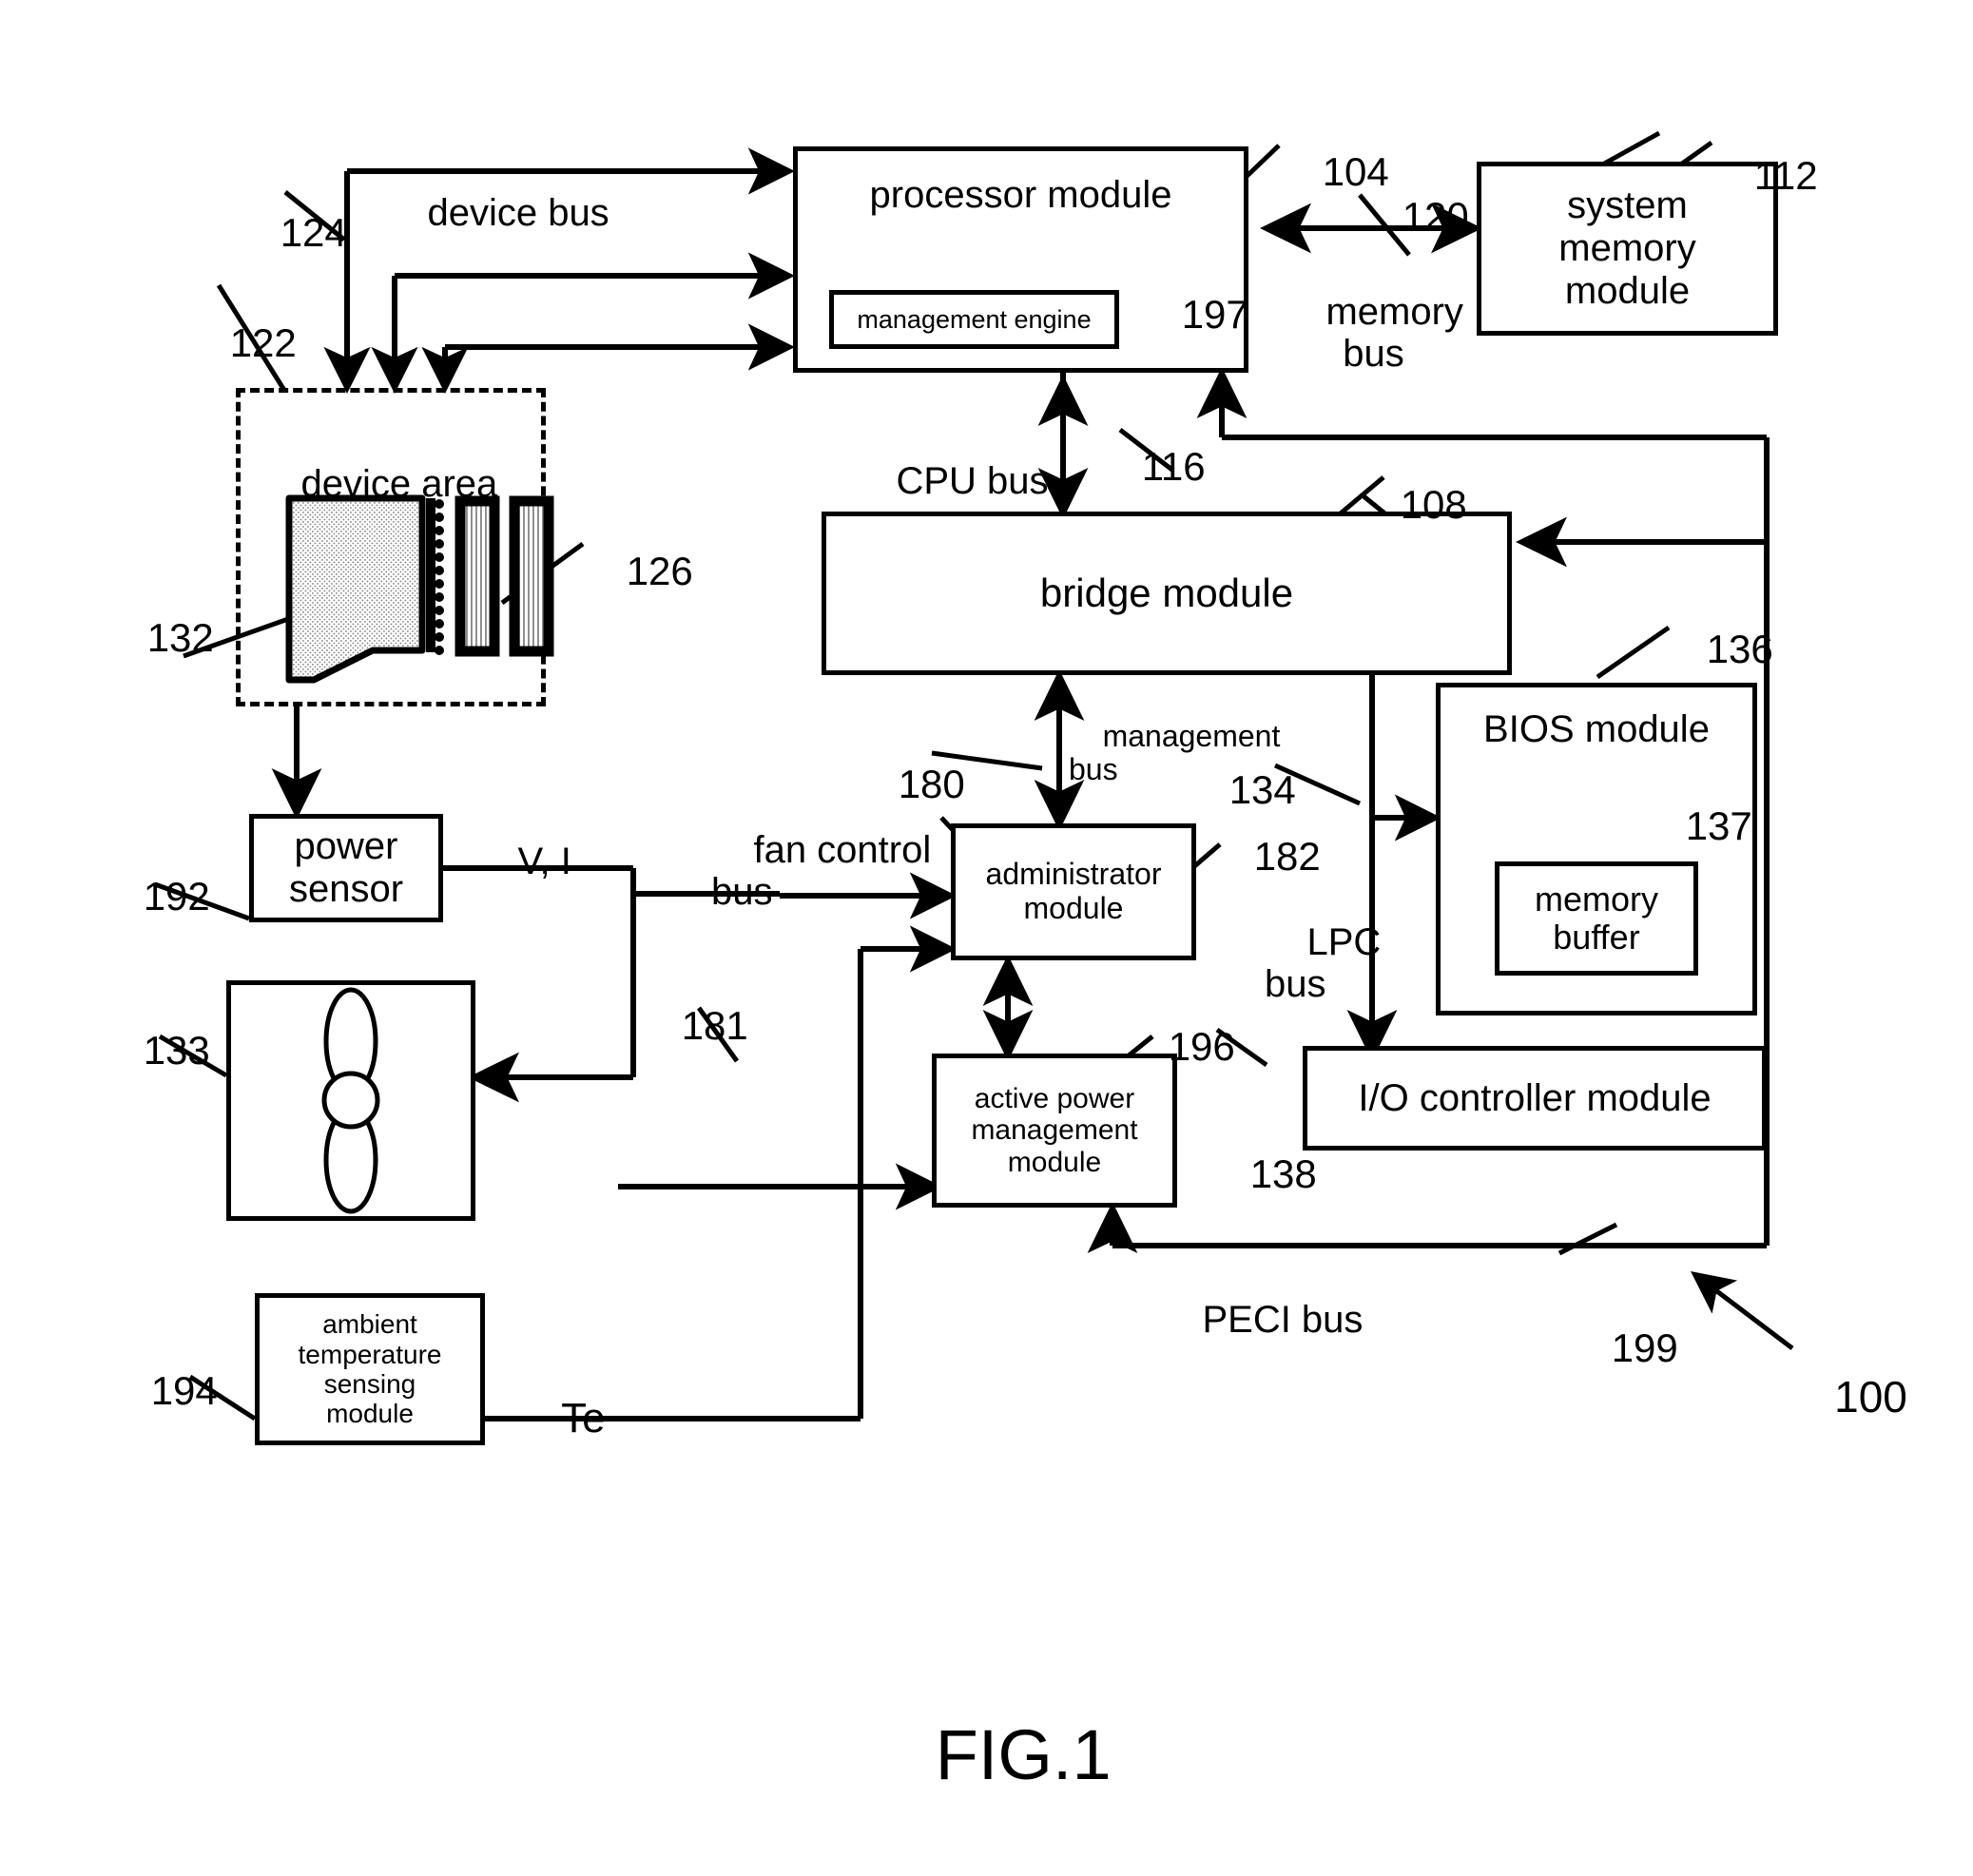 This screenshot has height=1876, width=1973. What do you see at coordinates (1627, 248) in the screenshot?
I see `block-label: system memory module` at bounding box center [1627, 248].